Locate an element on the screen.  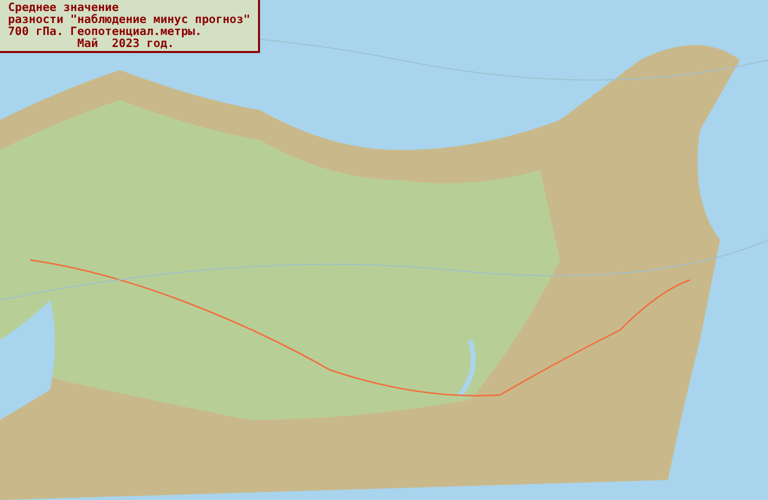
legend-text: 700 гПа. Геопотенциал.метры. is located at coordinates (105, 31).